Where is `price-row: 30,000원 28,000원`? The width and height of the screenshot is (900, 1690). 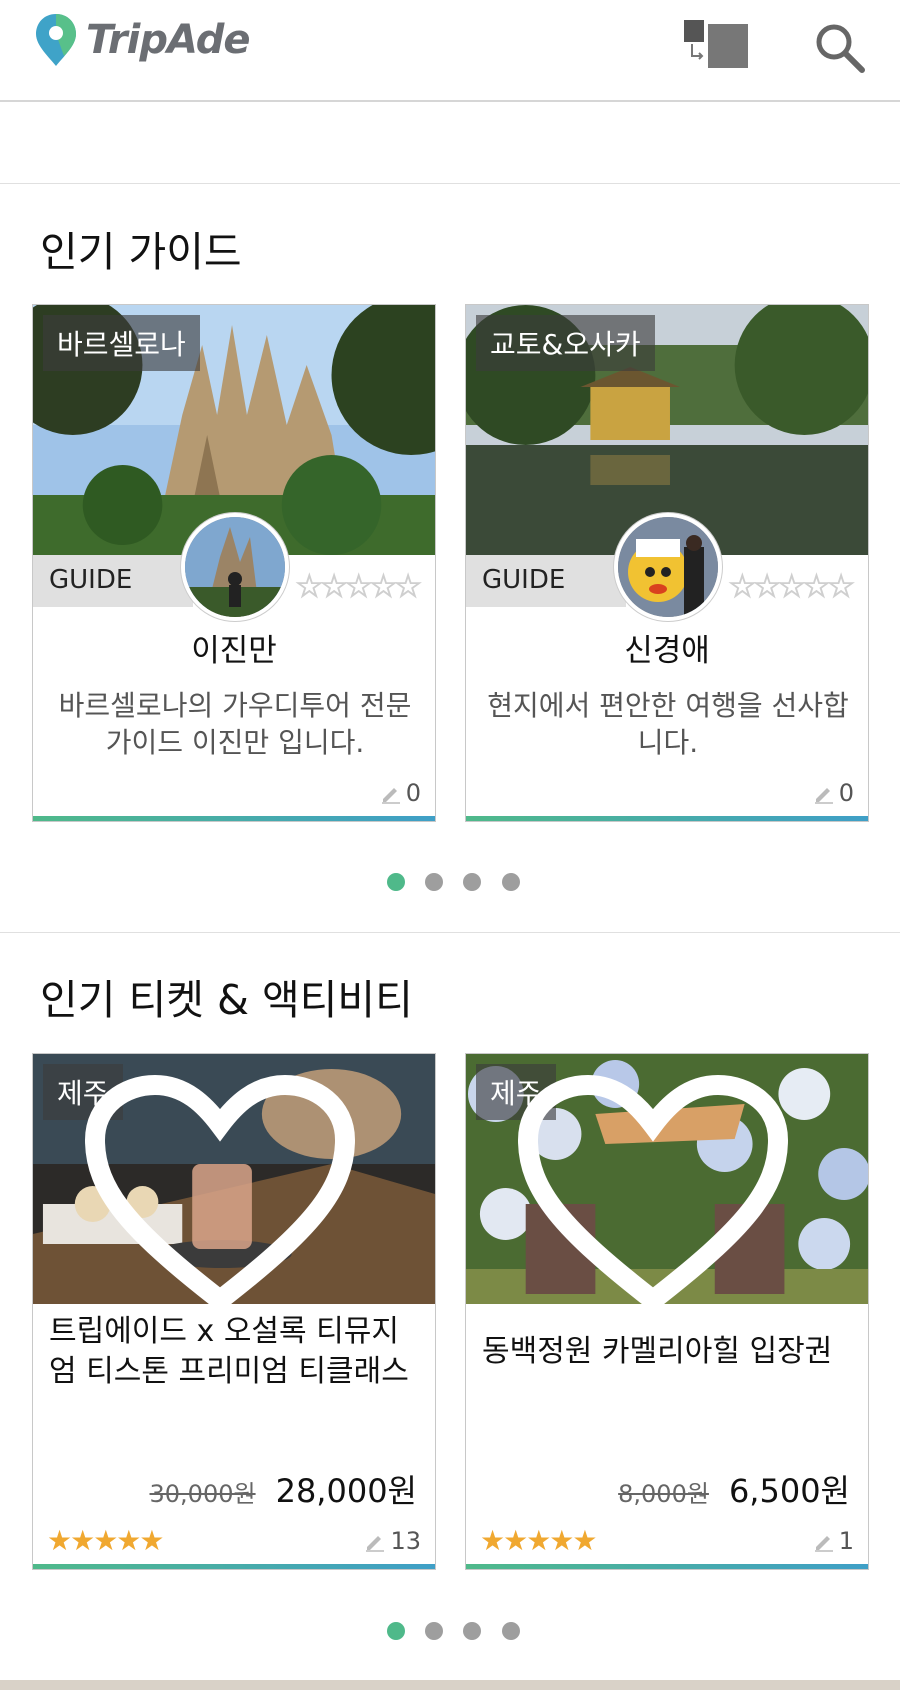 price-row: 30,000원 28,000원 is located at coordinates (283, 1489).